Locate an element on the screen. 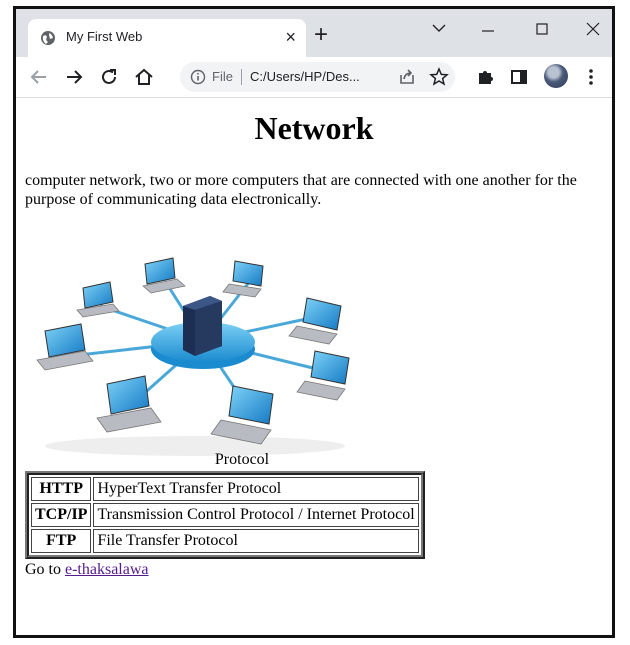 This screenshot has height=645, width=630. globe-icon is located at coordinates (48, 38).